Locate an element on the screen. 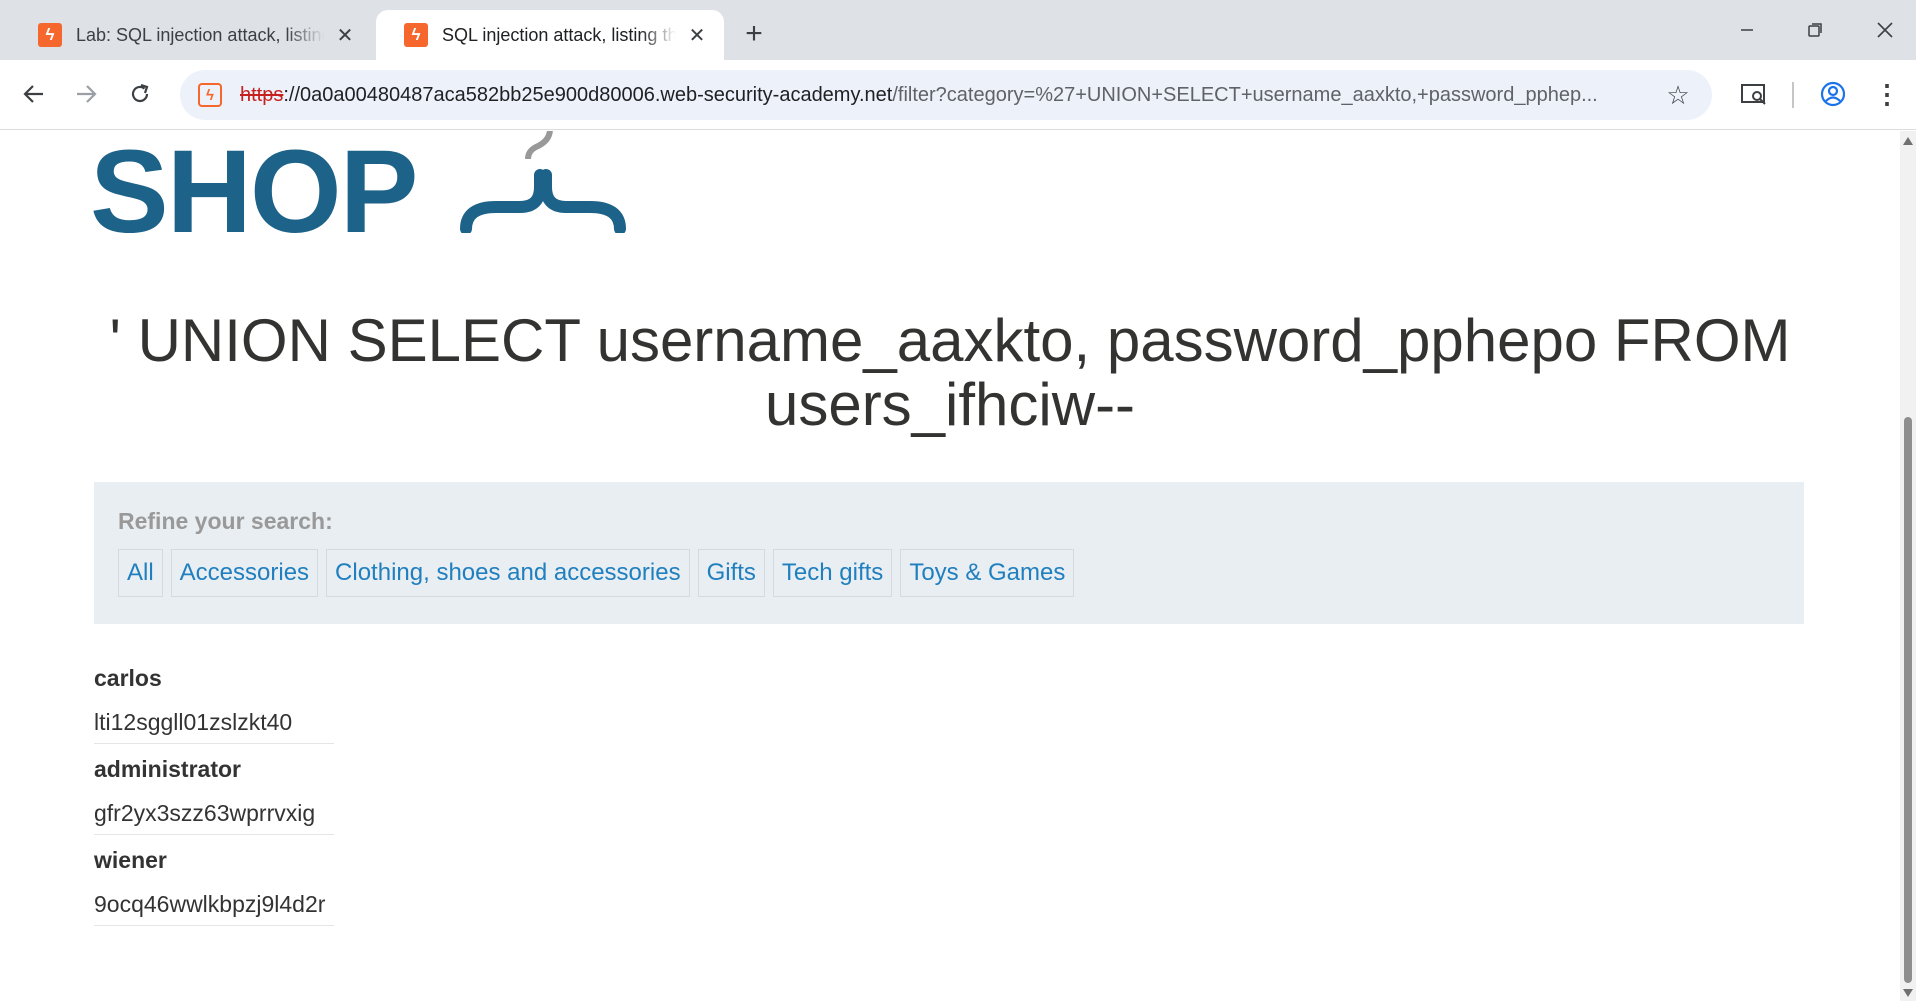 The width and height of the screenshot is (1916, 1001). filter-link-all: All is located at coordinates (140, 573).